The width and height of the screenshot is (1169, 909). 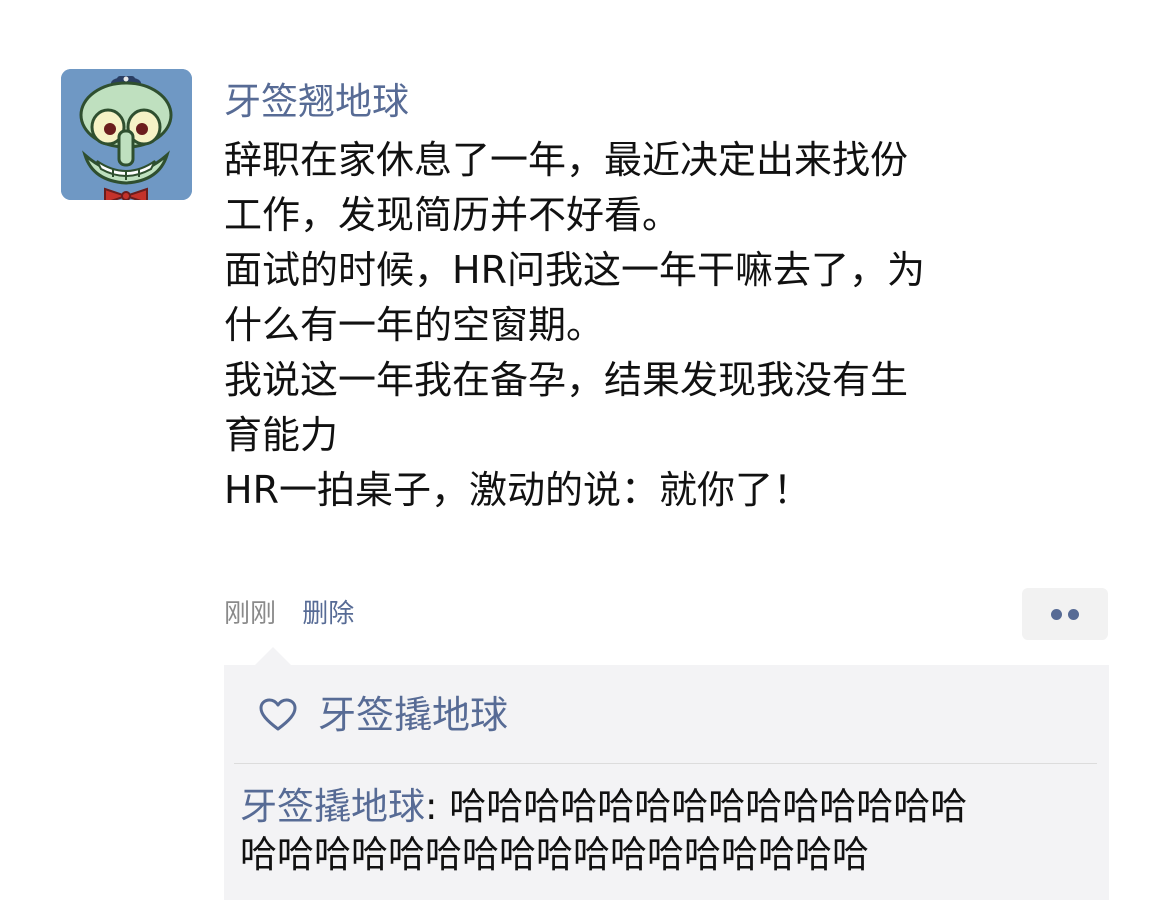 I want to click on comment-box-pointer, so click(x=273, y=656).